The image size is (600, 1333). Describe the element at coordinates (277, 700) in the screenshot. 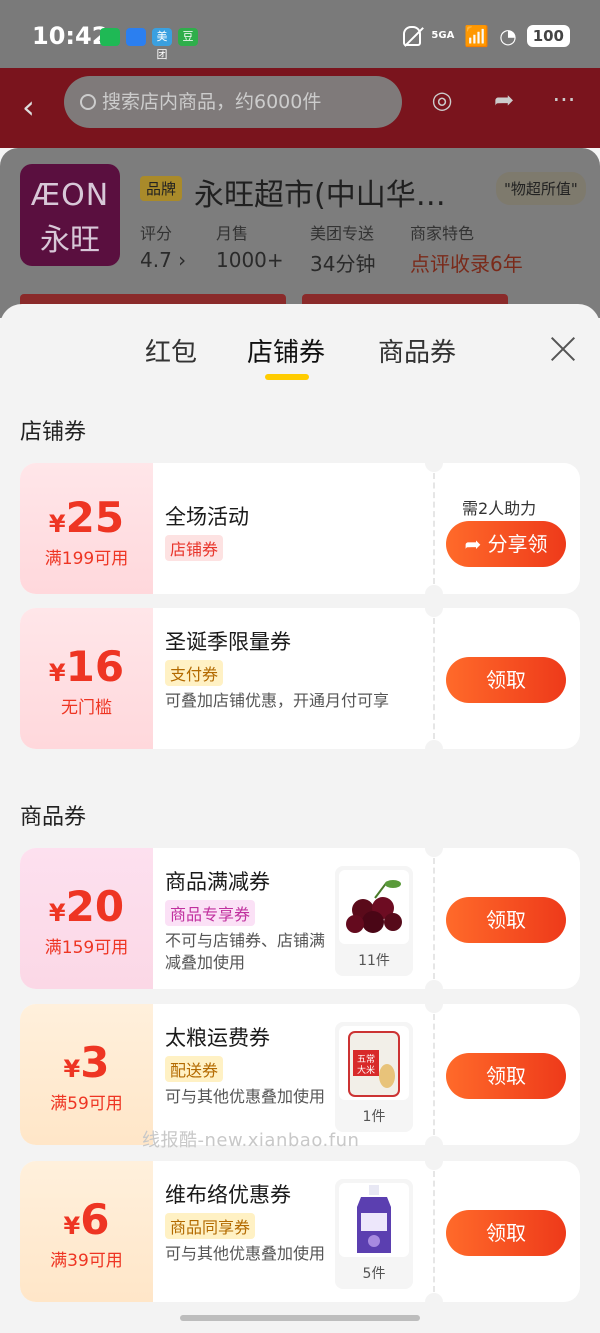

I see `coupon-description: 可叠加店铺优惠，开通月付可享` at that location.